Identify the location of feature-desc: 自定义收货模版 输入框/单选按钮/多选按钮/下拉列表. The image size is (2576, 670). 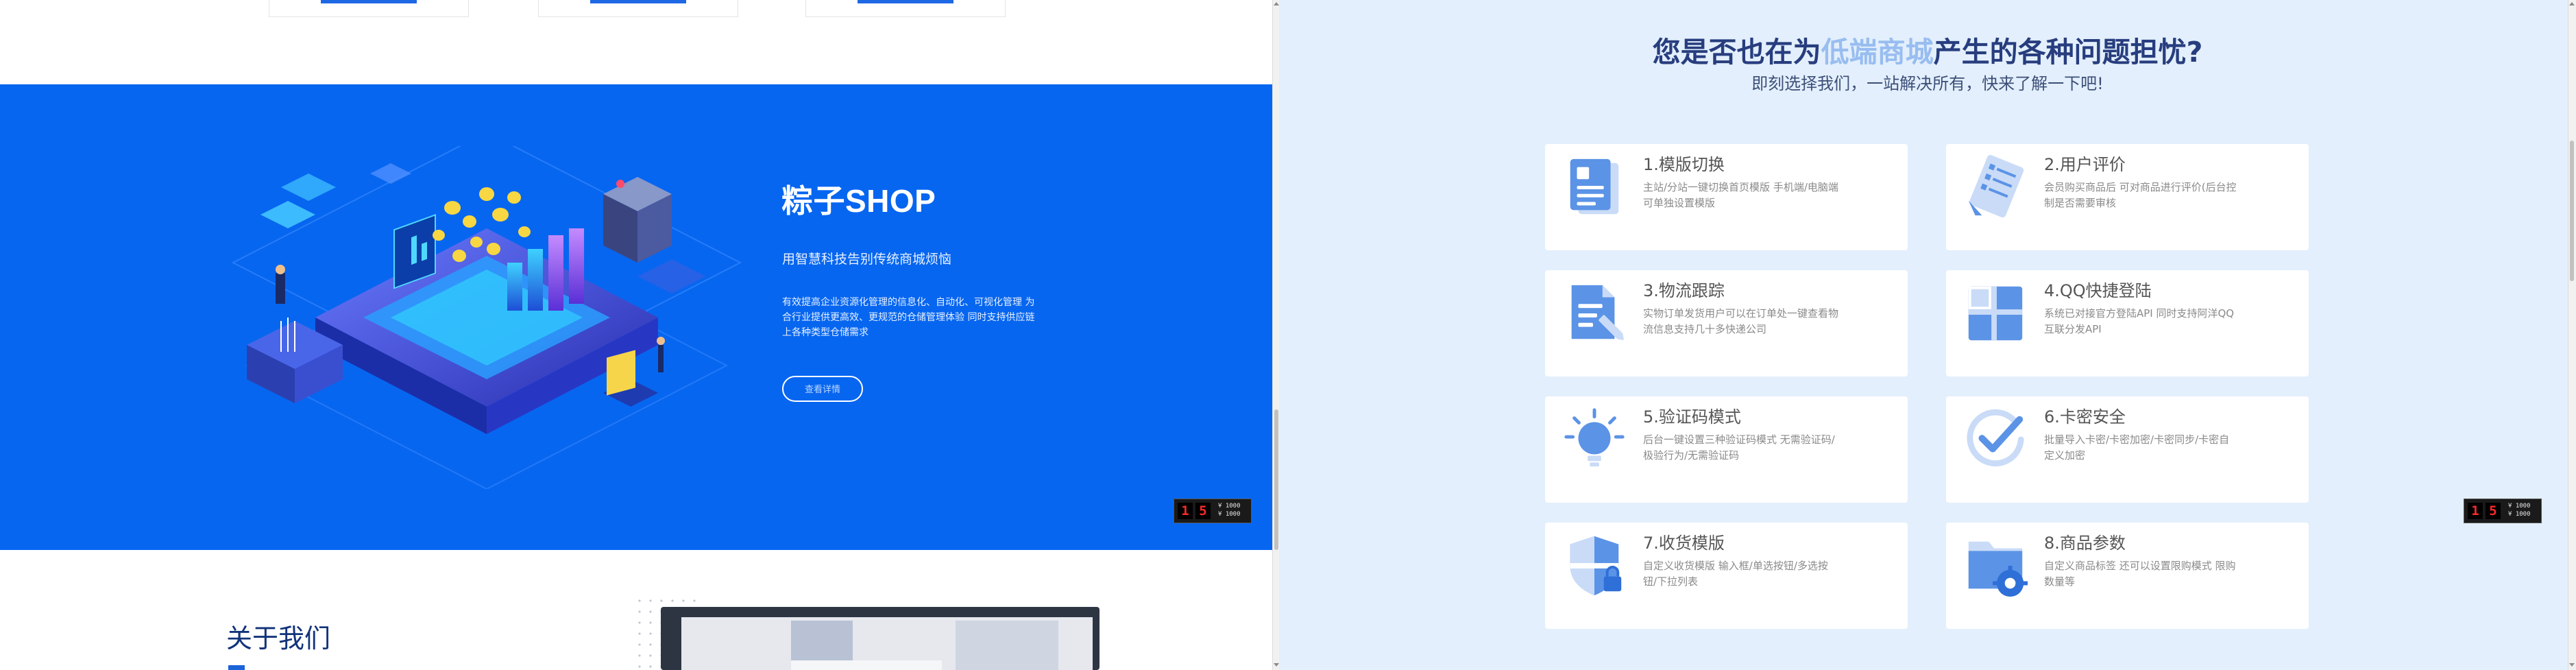
(1735, 574).